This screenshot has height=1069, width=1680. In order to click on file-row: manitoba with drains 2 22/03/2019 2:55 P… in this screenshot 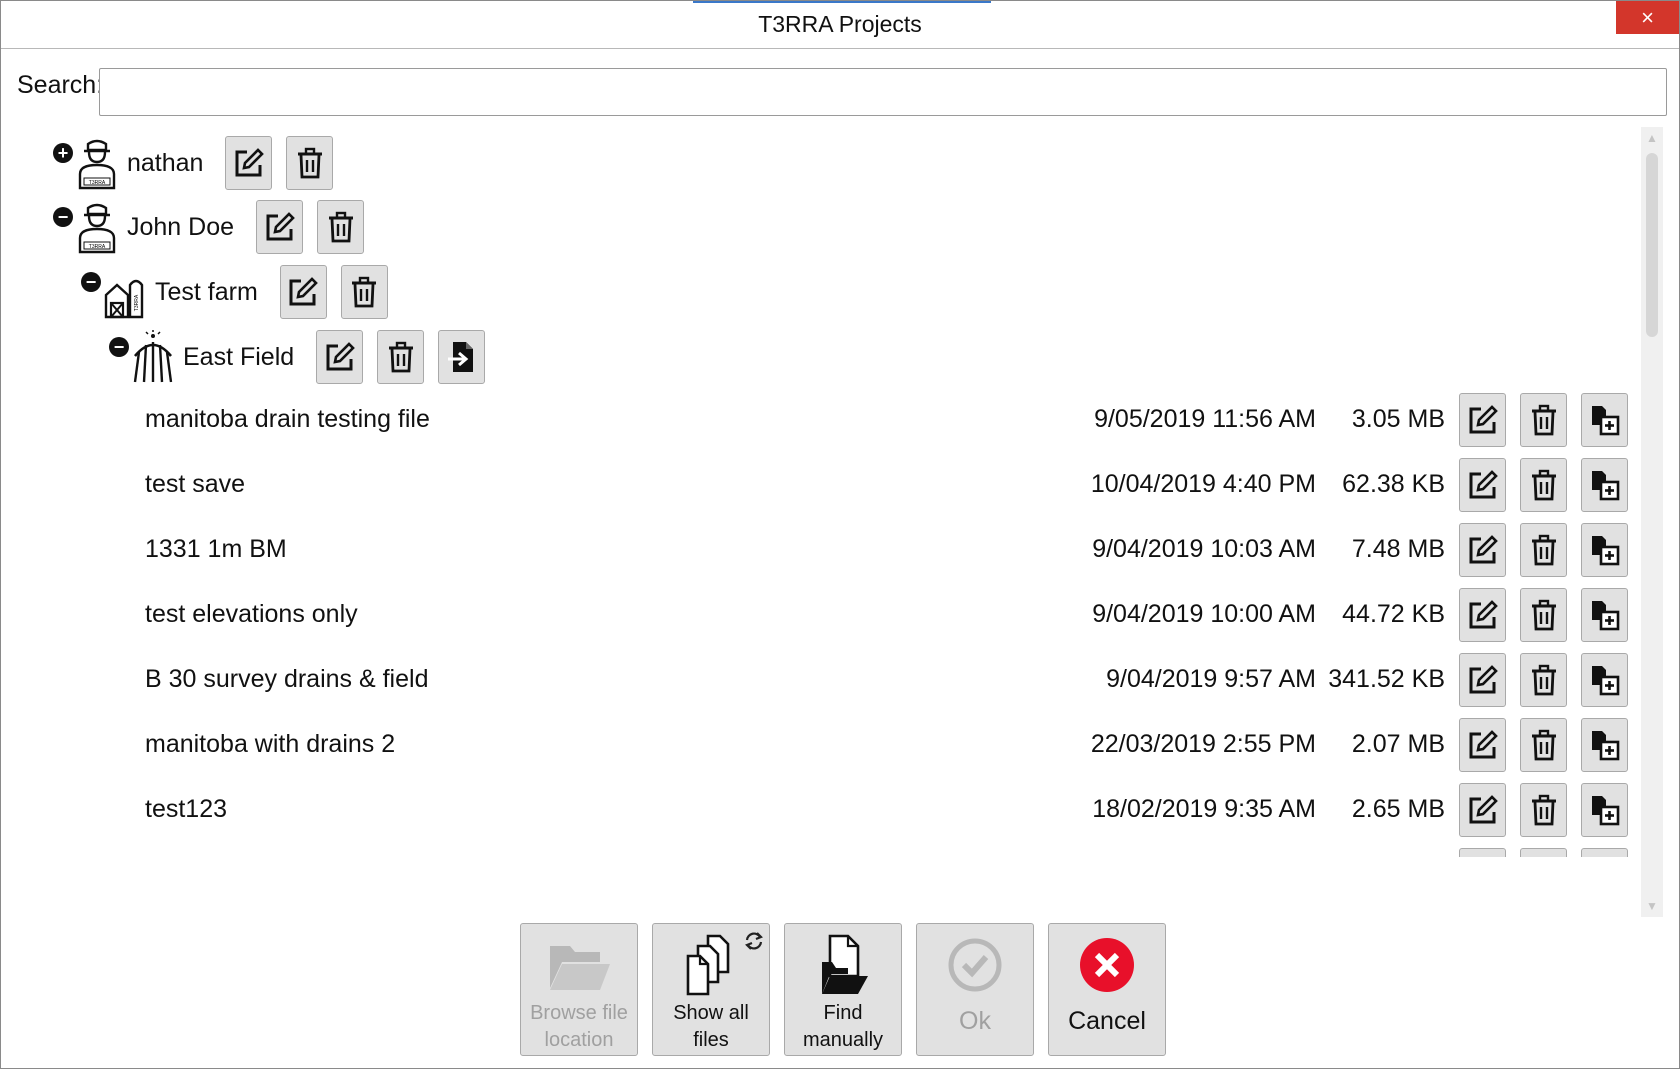, I will do `click(821, 745)`.